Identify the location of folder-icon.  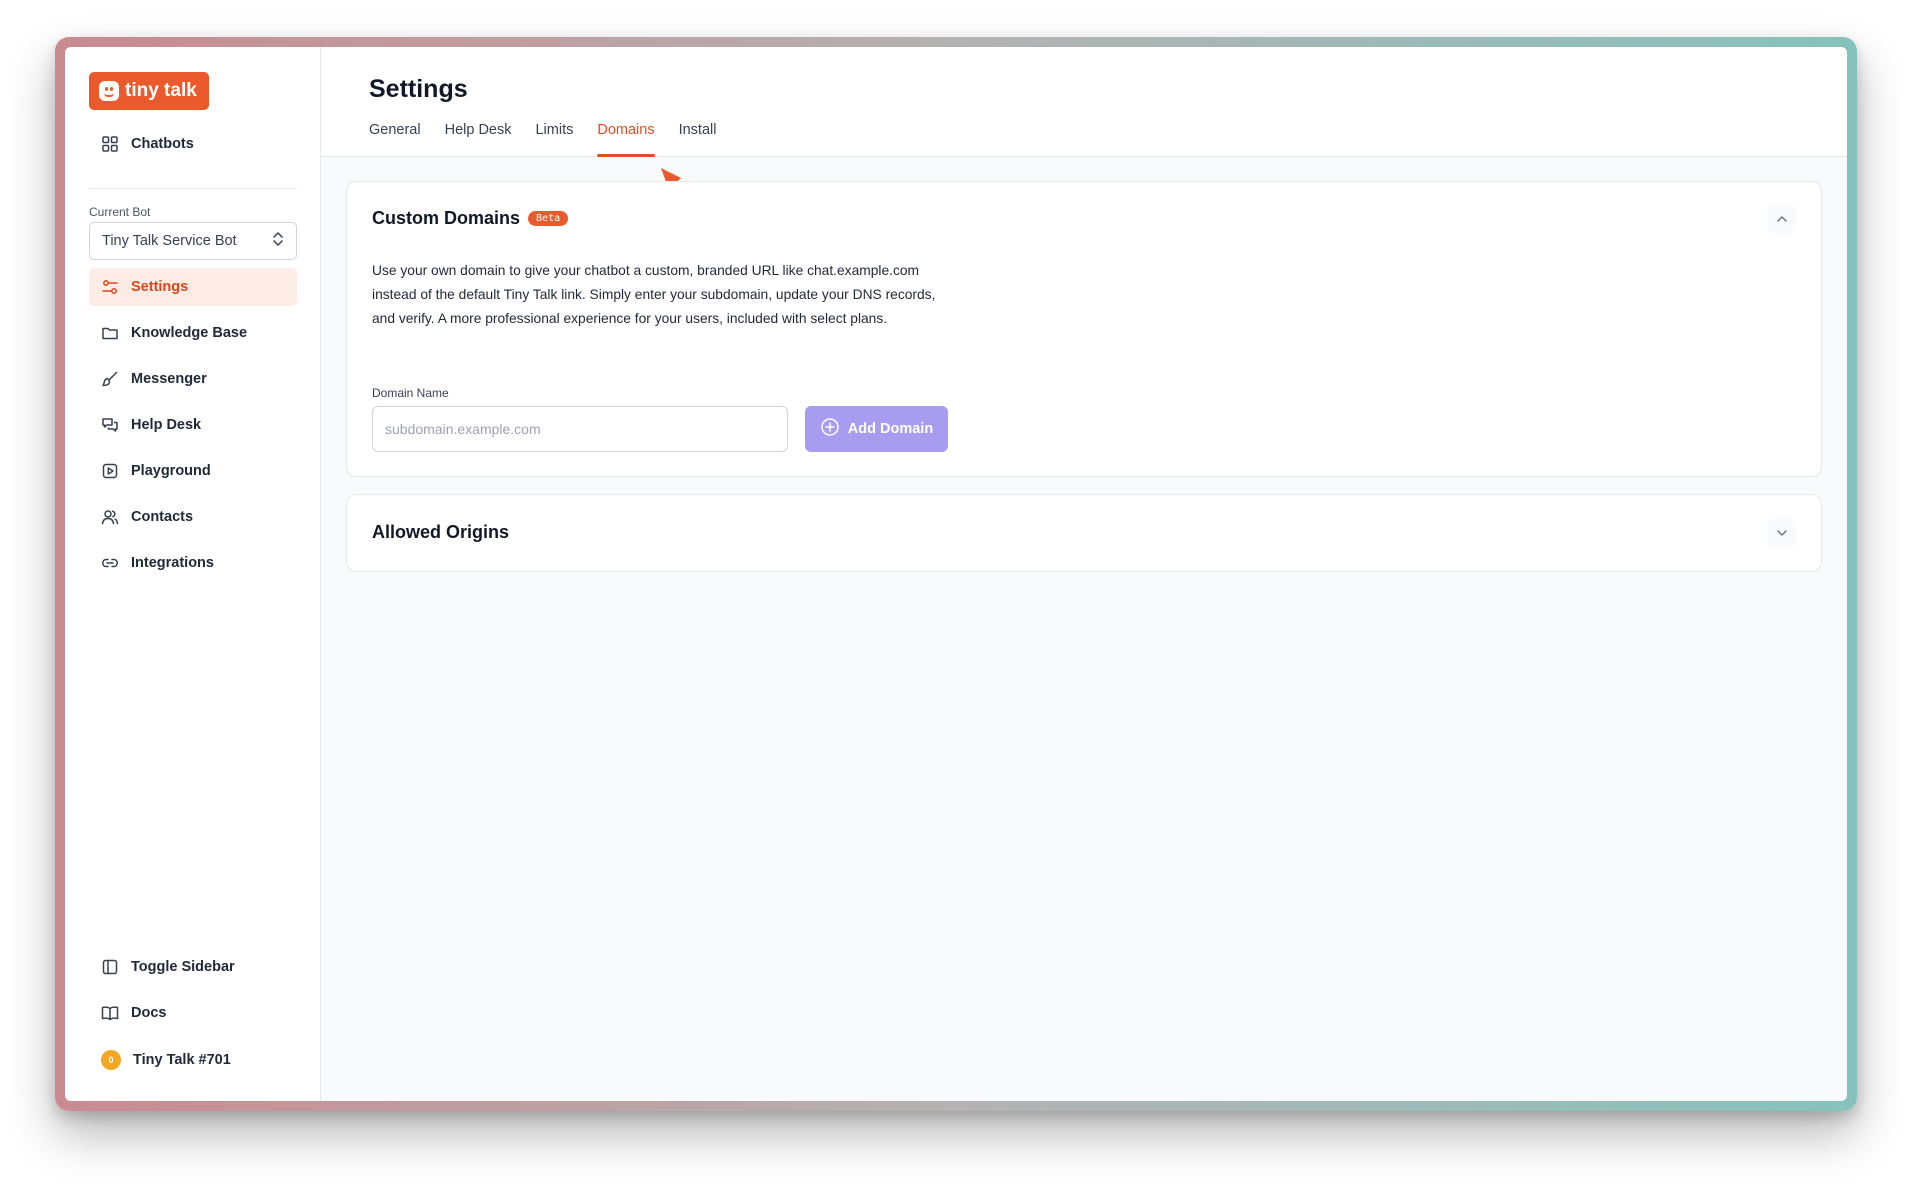
(110, 333).